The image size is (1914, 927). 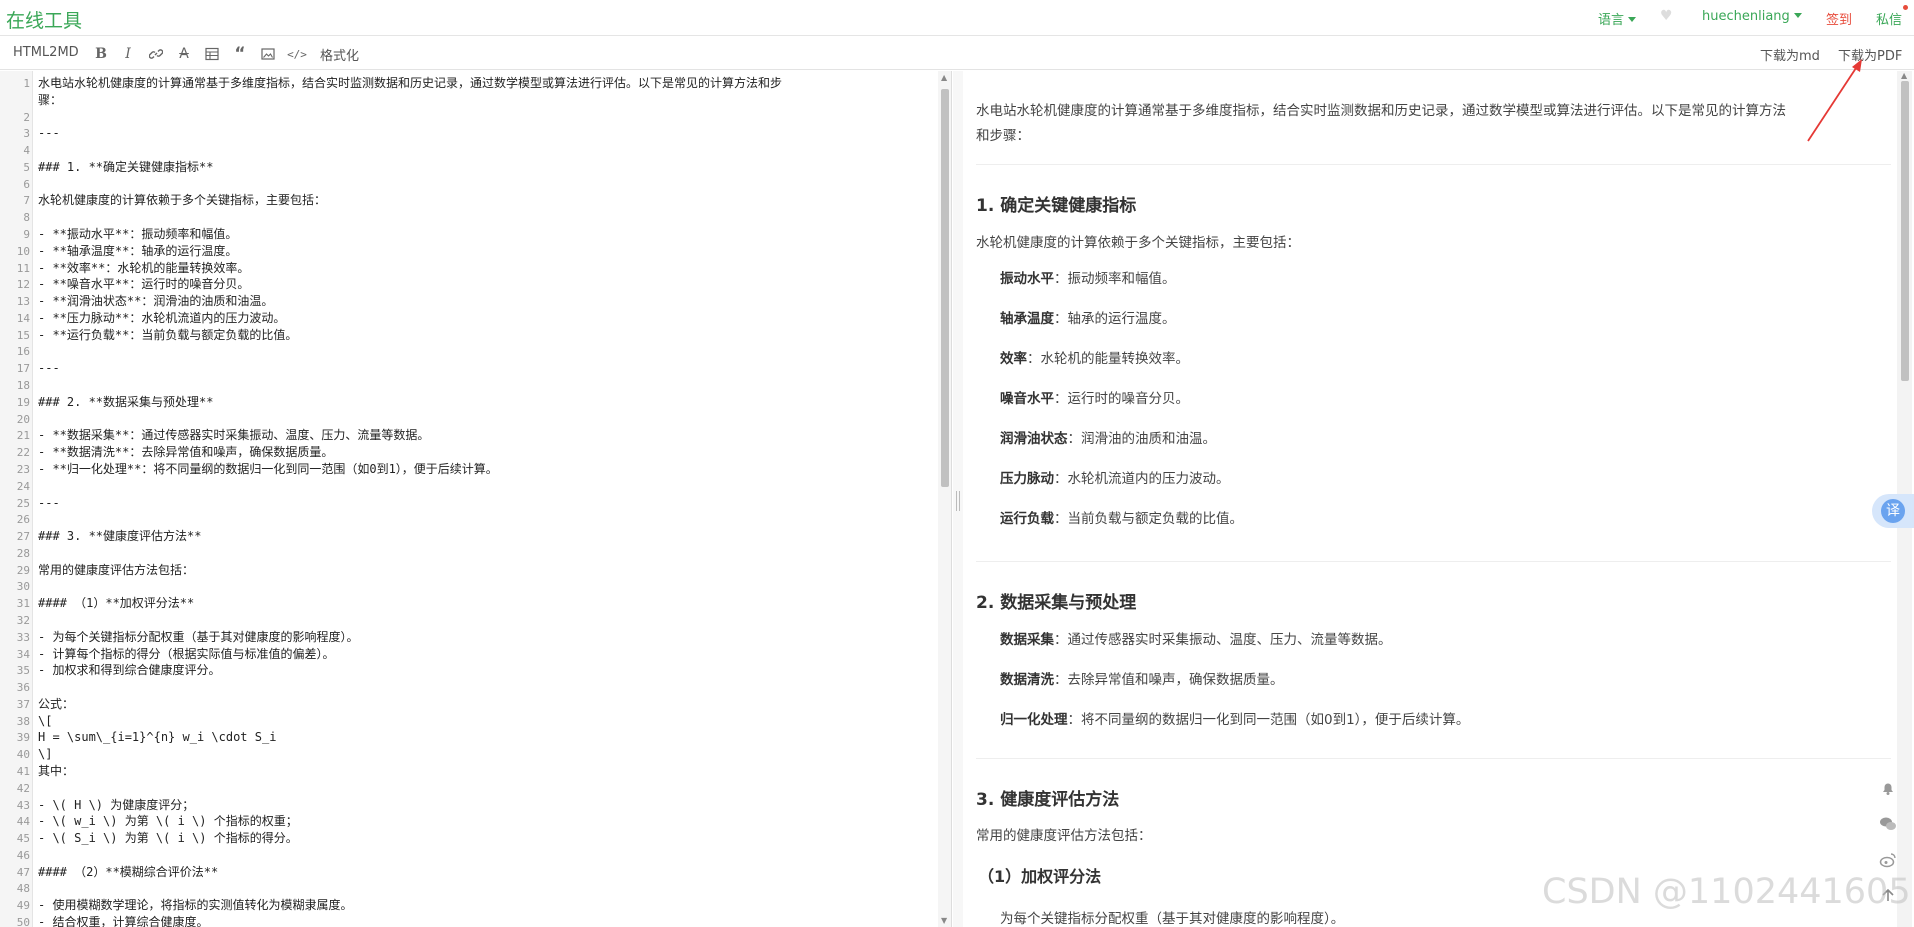 What do you see at coordinates (23, 604) in the screenshot?
I see `line-number: 31` at bounding box center [23, 604].